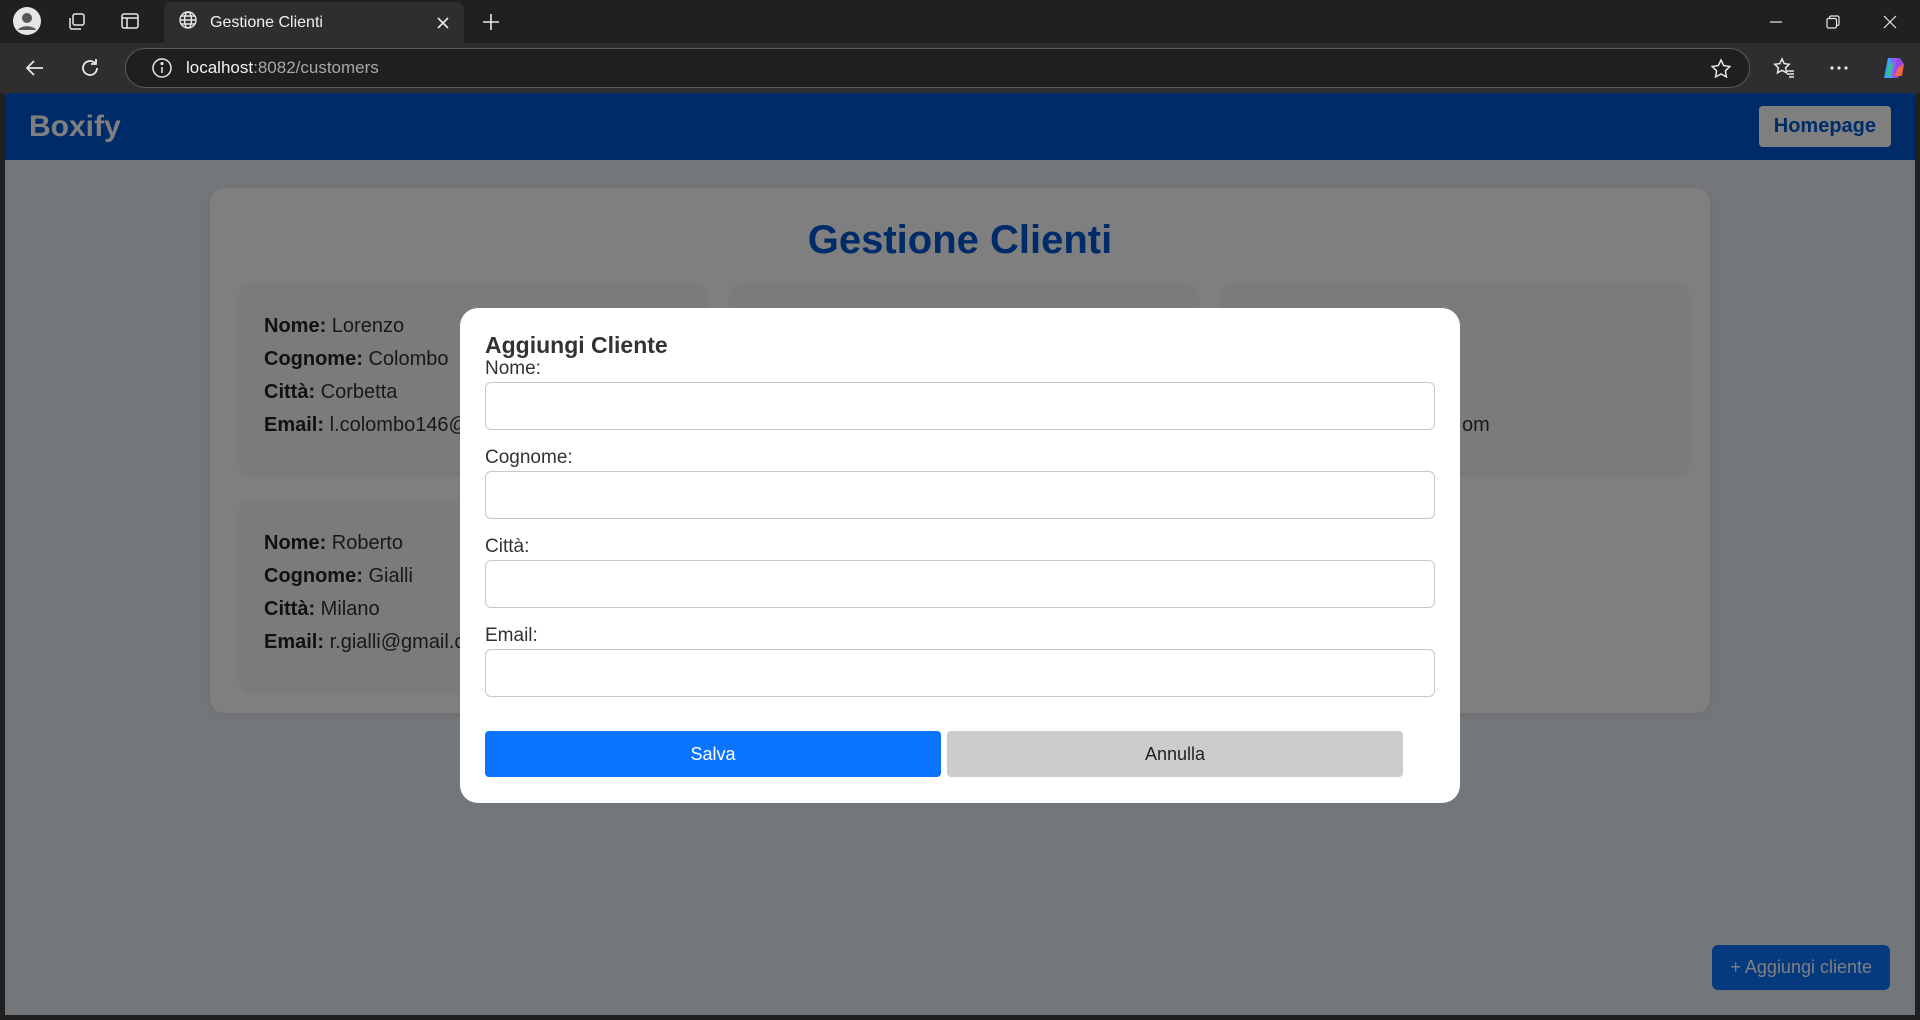 The image size is (1920, 1020). I want to click on email-label: Email:, so click(511, 635).